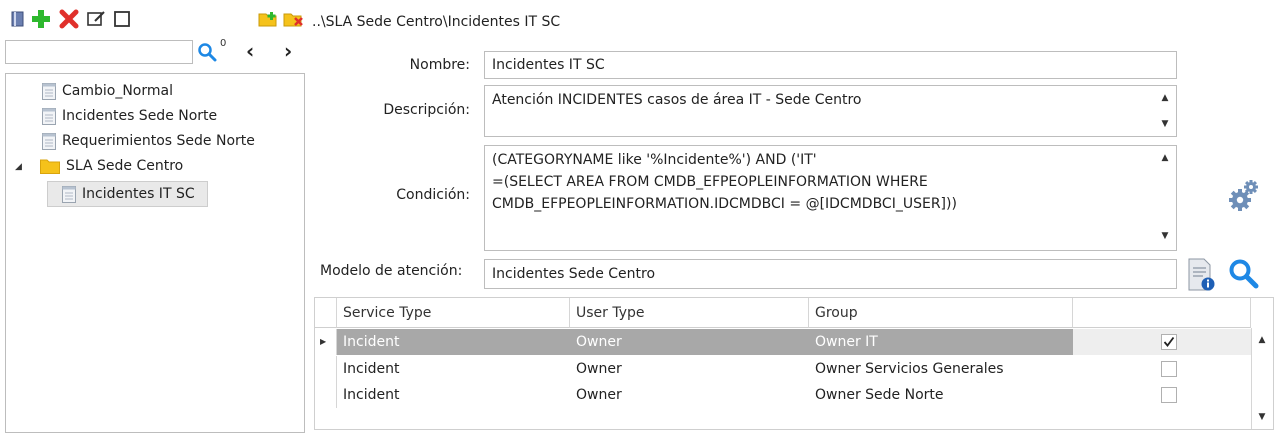  What do you see at coordinates (293, 19) in the screenshot?
I see `delete-folder-icon` at bounding box center [293, 19].